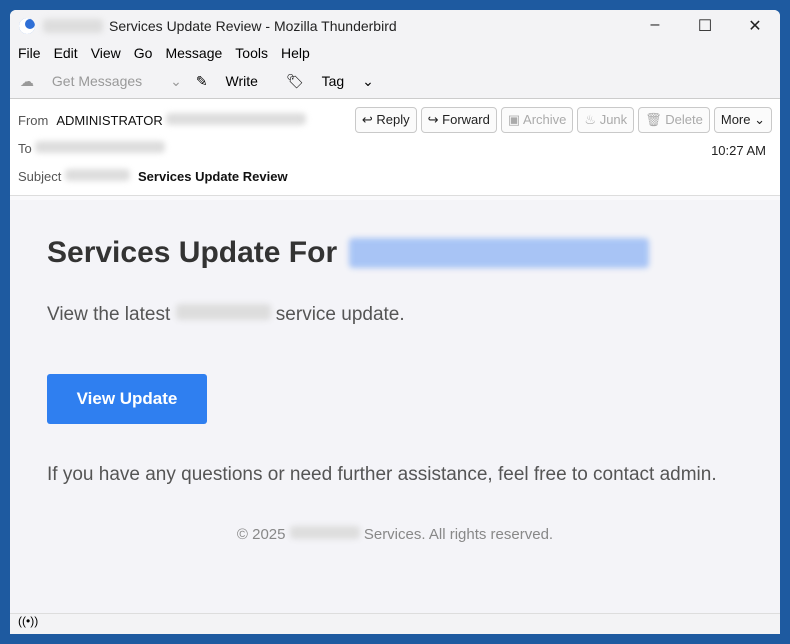 The height and width of the screenshot is (644, 790). What do you see at coordinates (109, 120) in the screenshot?
I see `from-value: ADMINISTRATOR` at bounding box center [109, 120].